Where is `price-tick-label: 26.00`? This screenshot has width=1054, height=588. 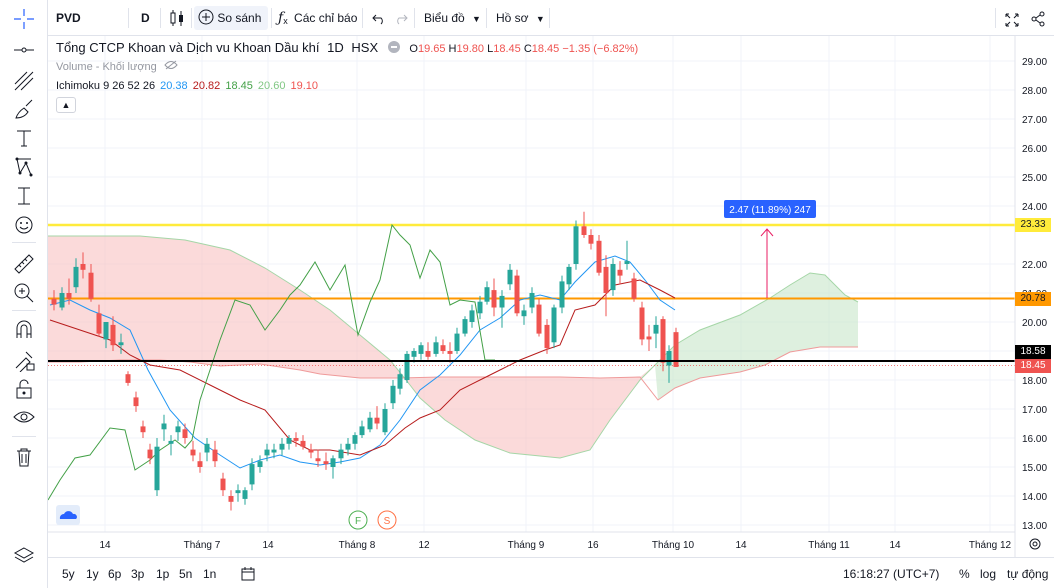 price-tick-label: 26.00 is located at coordinates (1034, 149).